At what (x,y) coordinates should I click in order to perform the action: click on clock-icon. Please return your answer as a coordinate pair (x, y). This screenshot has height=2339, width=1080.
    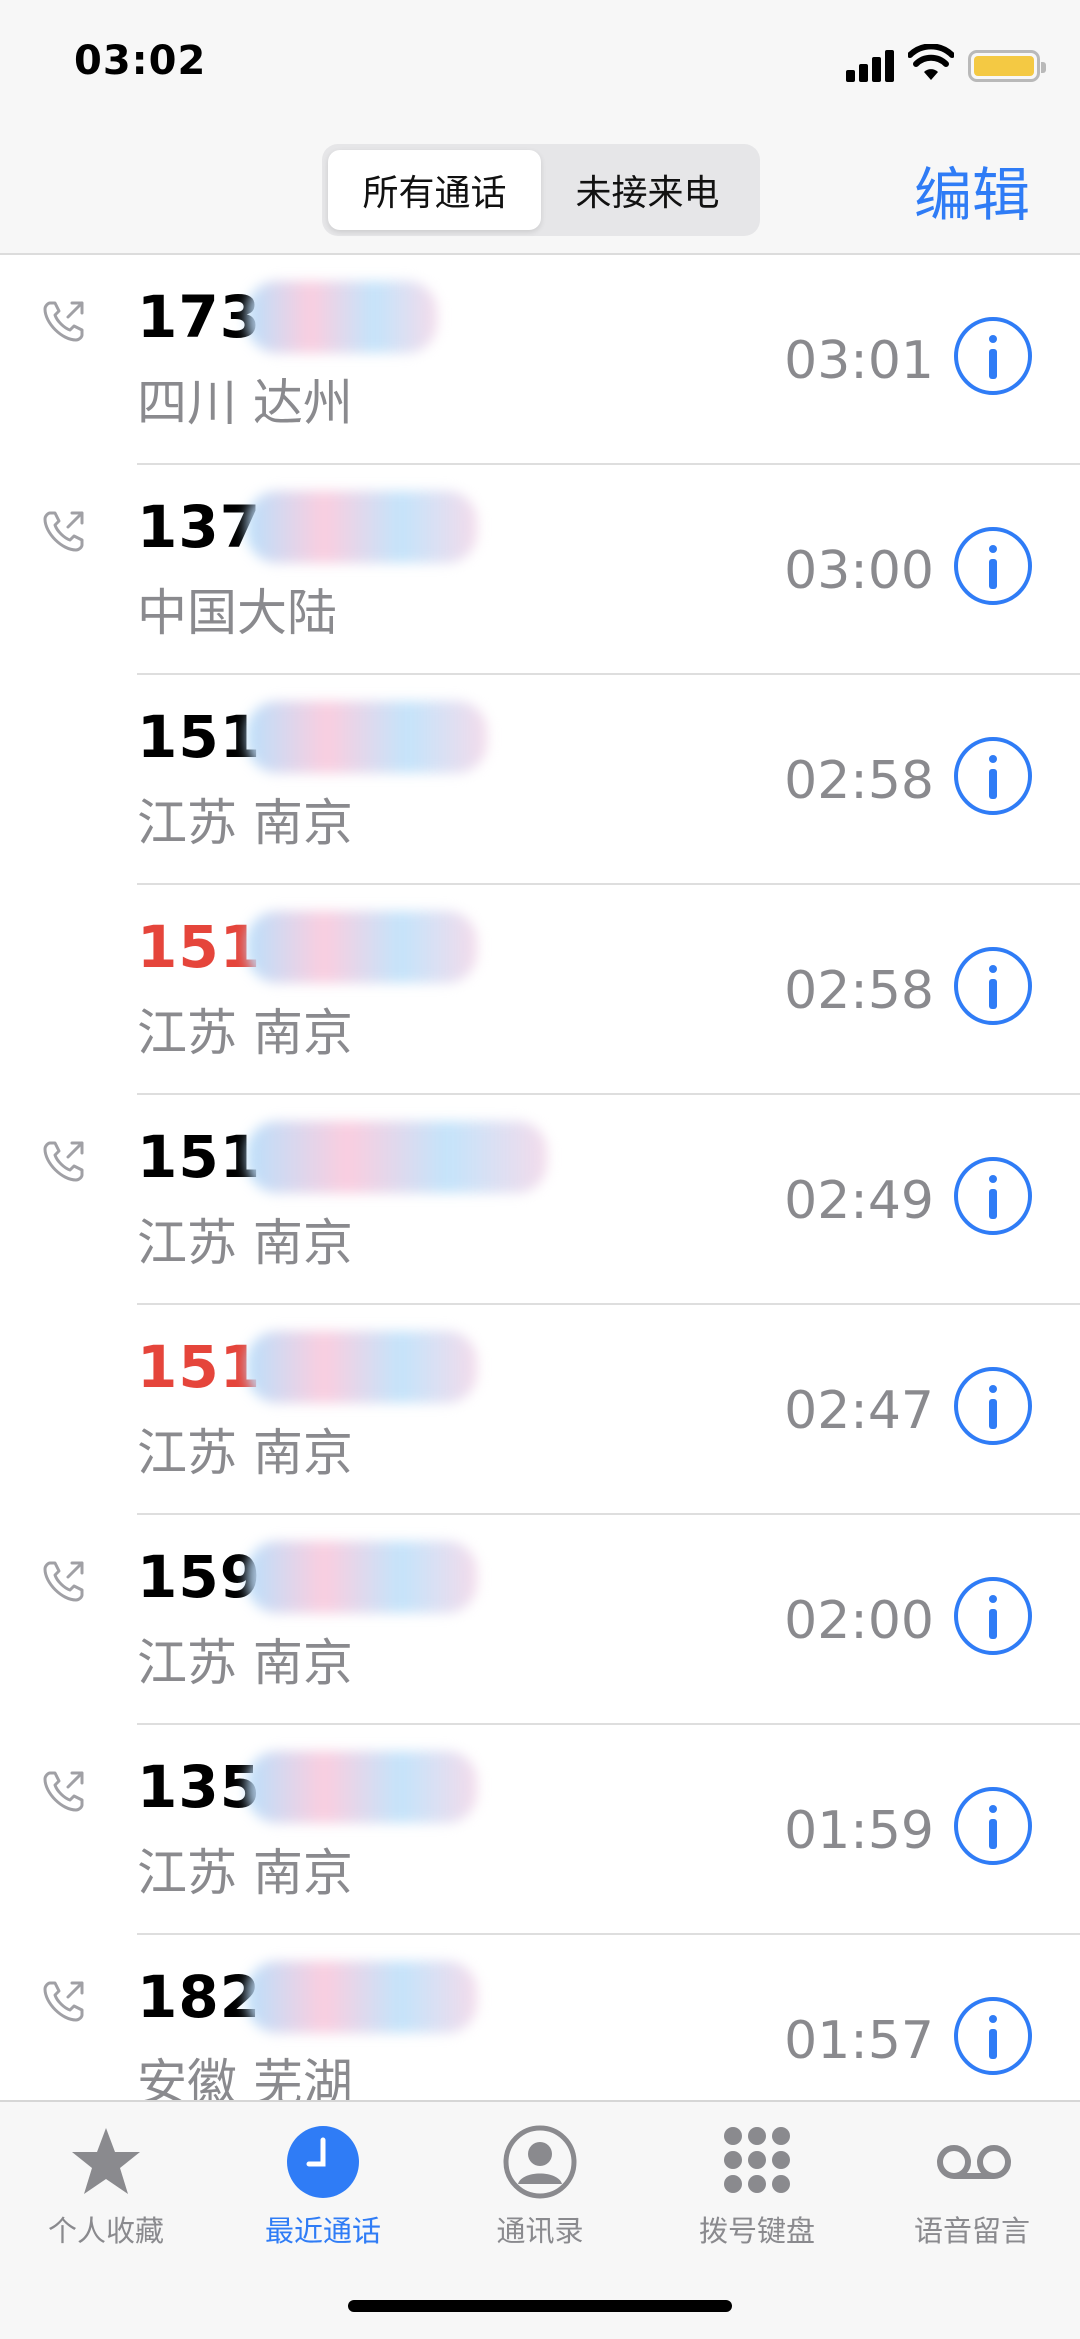
    Looking at the image, I should click on (323, 2162).